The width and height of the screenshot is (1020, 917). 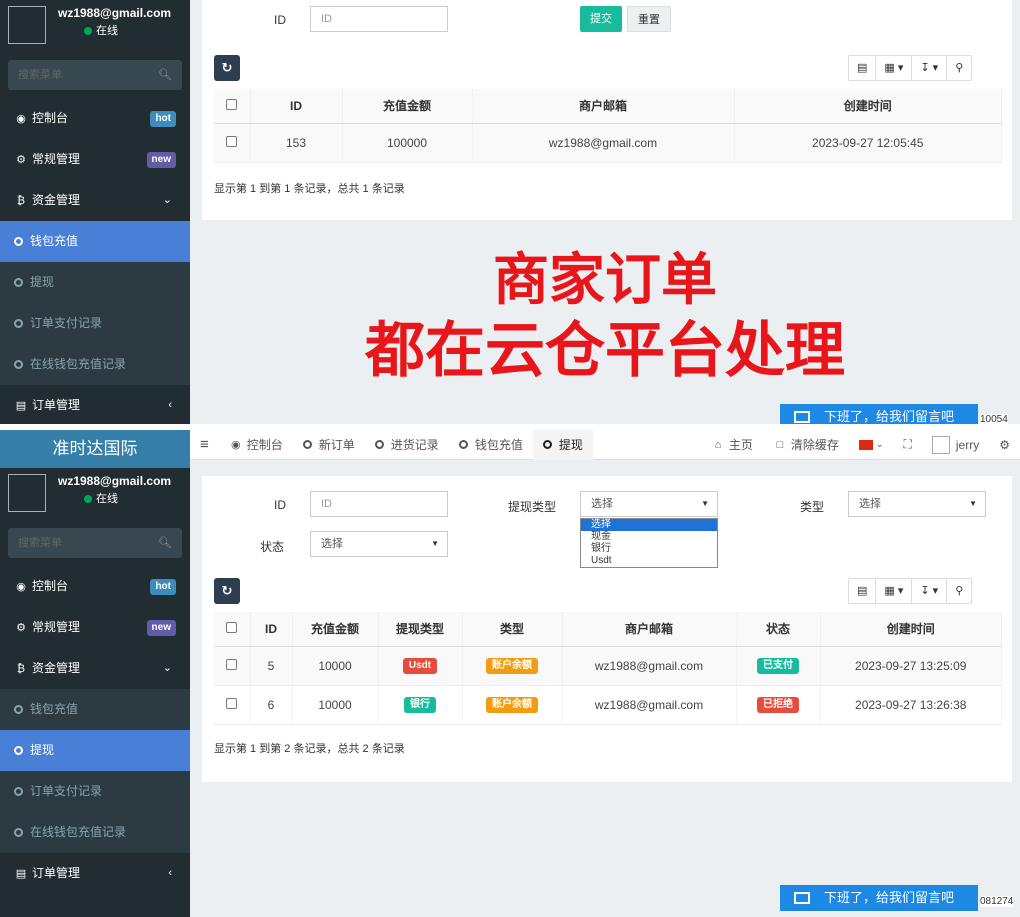 What do you see at coordinates (498, 445) in the screenshot?
I see `tab-label: 钱包充值` at bounding box center [498, 445].